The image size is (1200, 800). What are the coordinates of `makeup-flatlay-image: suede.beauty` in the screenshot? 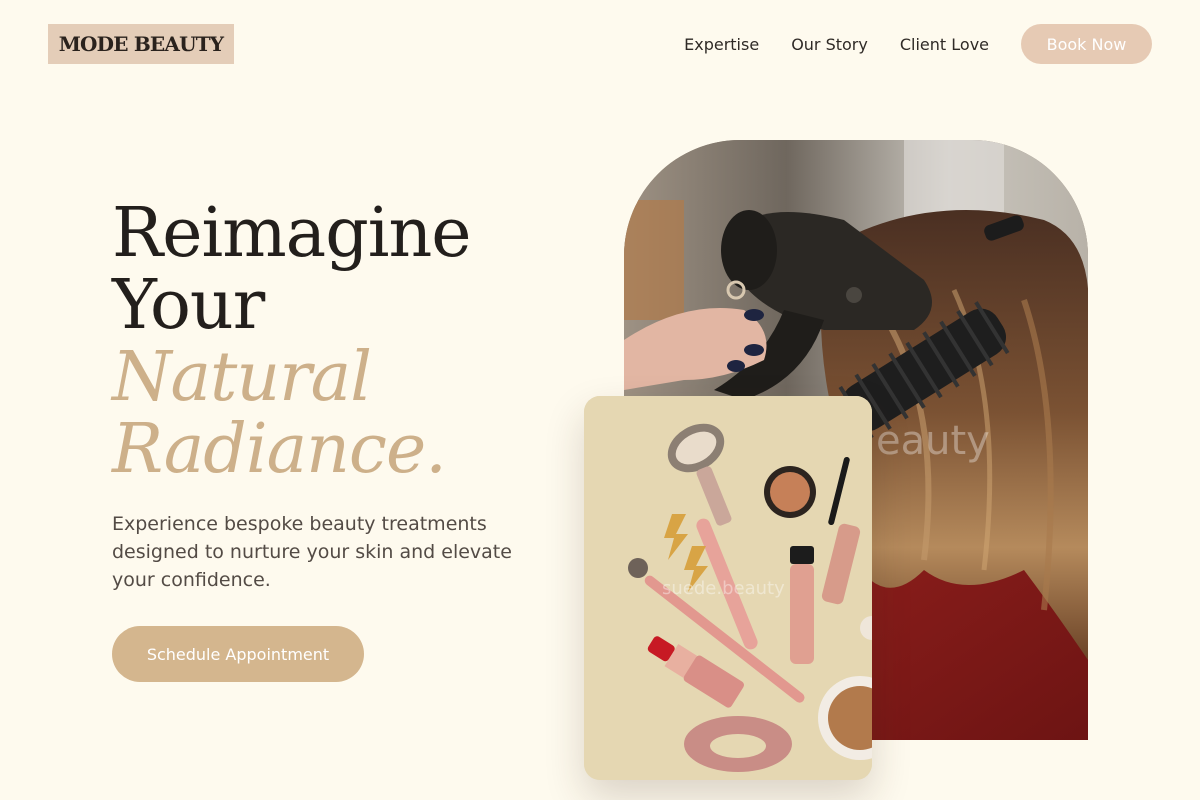 It's located at (728, 588).